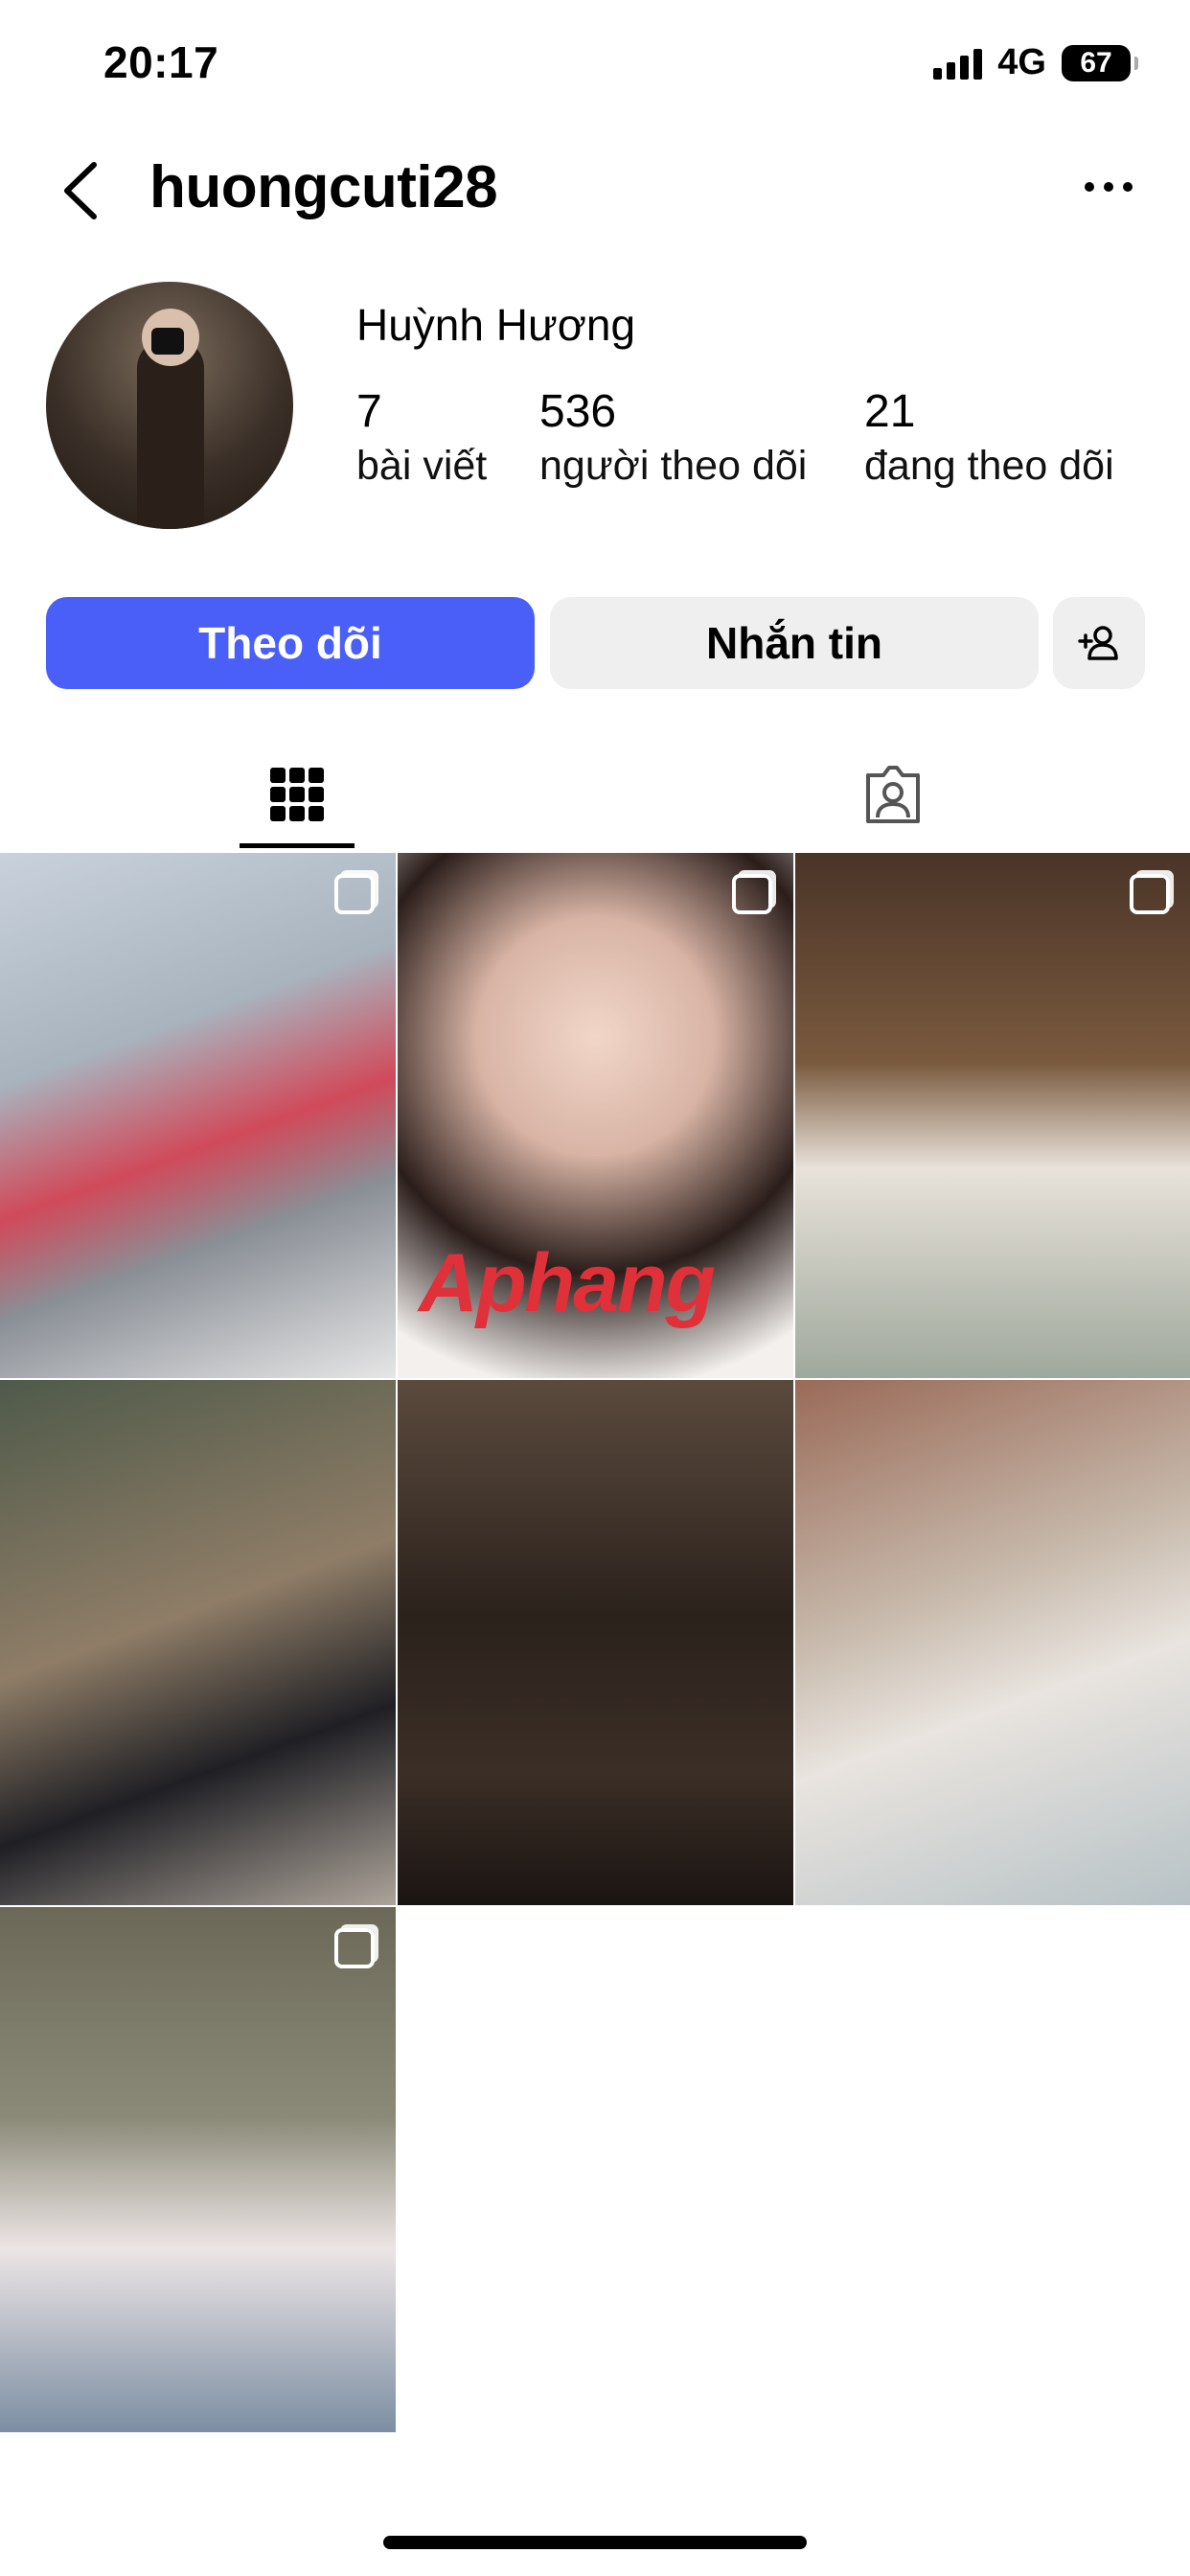  What do you see at coordinates (496, 325) in the screenshot?
I see `profile-full-name: Huỳnh Hương` at bounding box center [496, 325].